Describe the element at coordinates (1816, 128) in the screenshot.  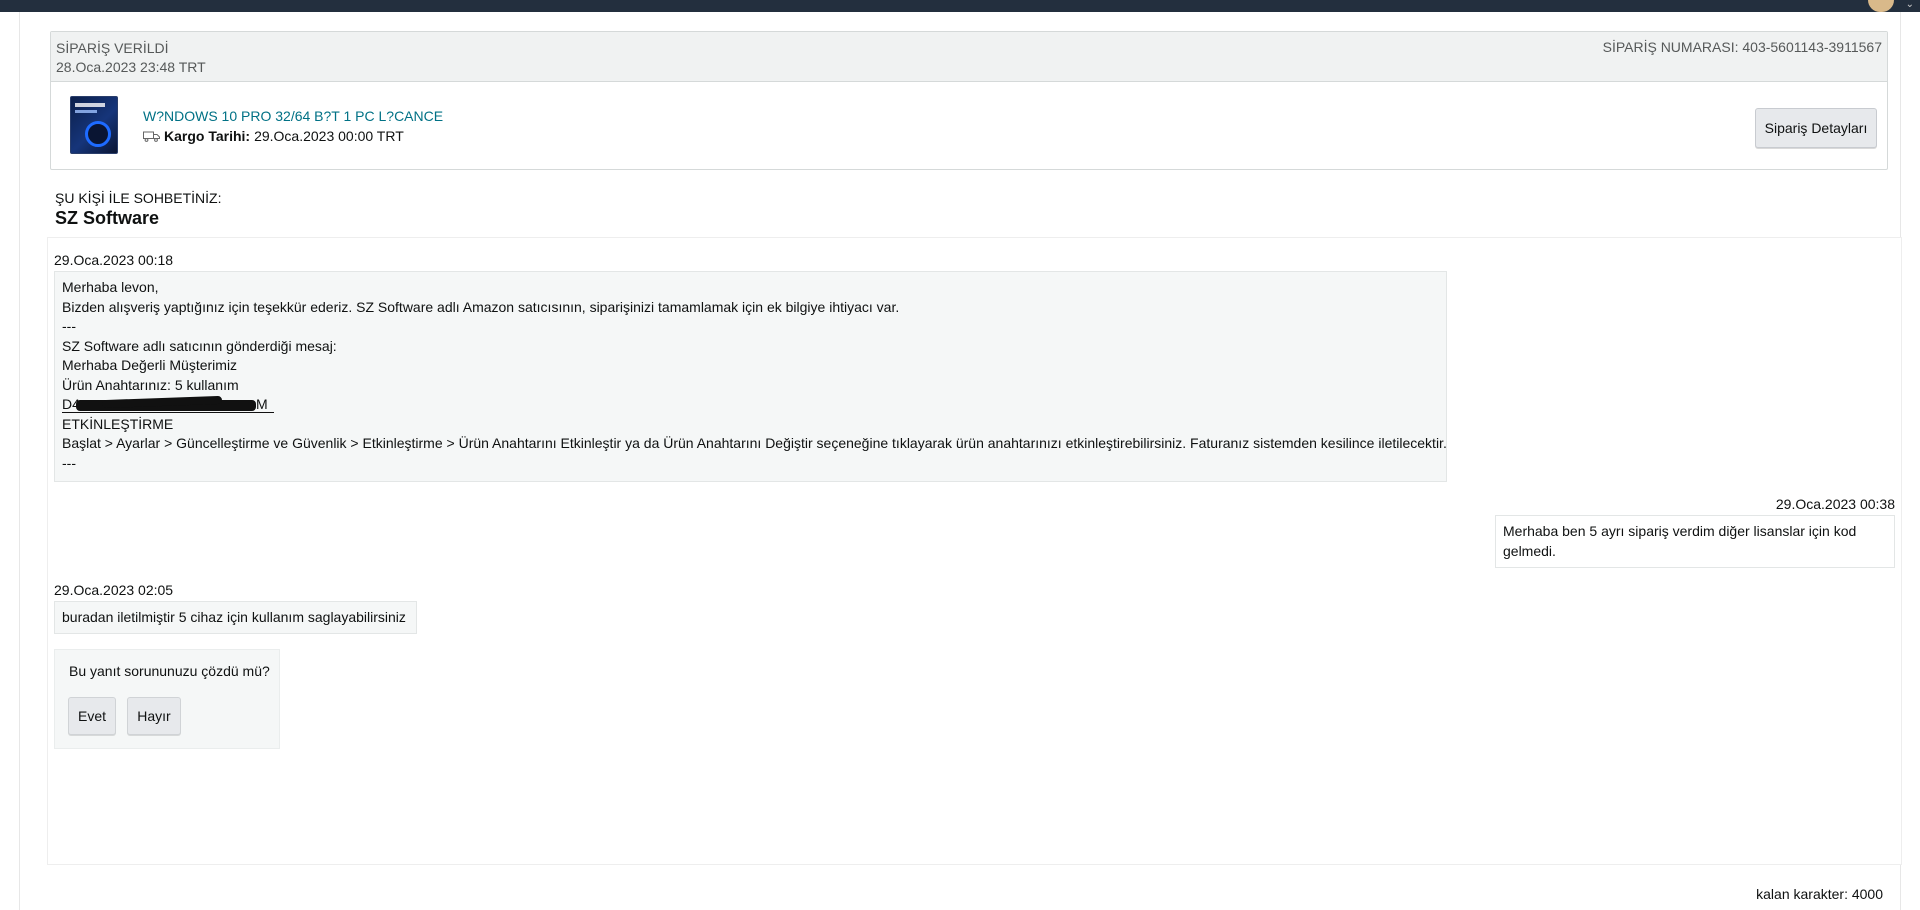
I see `order-details-button: Sipariş Detayları` at that location.